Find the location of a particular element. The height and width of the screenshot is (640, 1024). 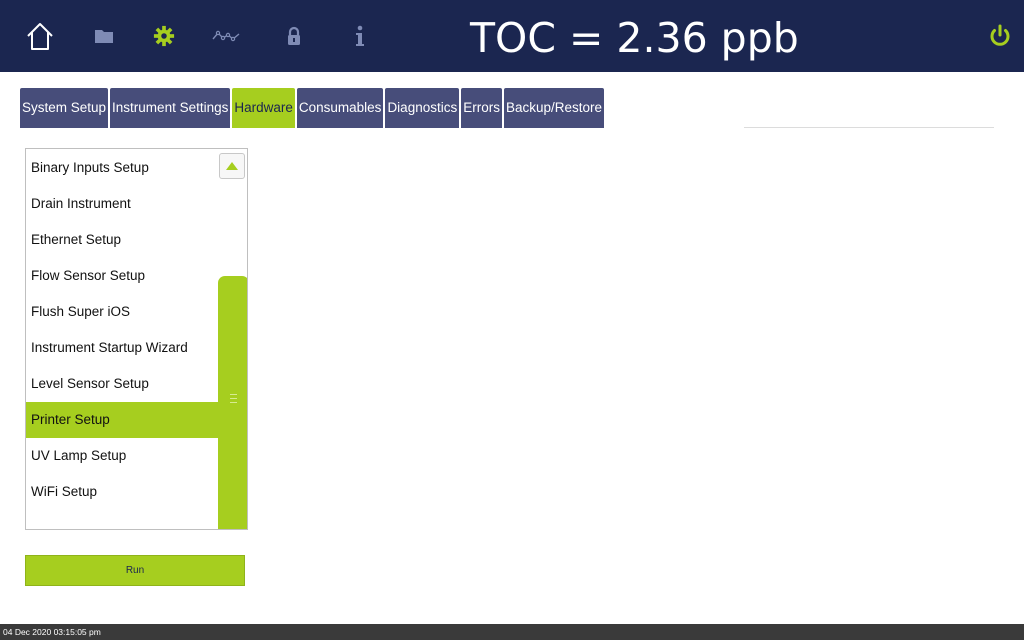

tab-divider is located at coordinates (869, 127).